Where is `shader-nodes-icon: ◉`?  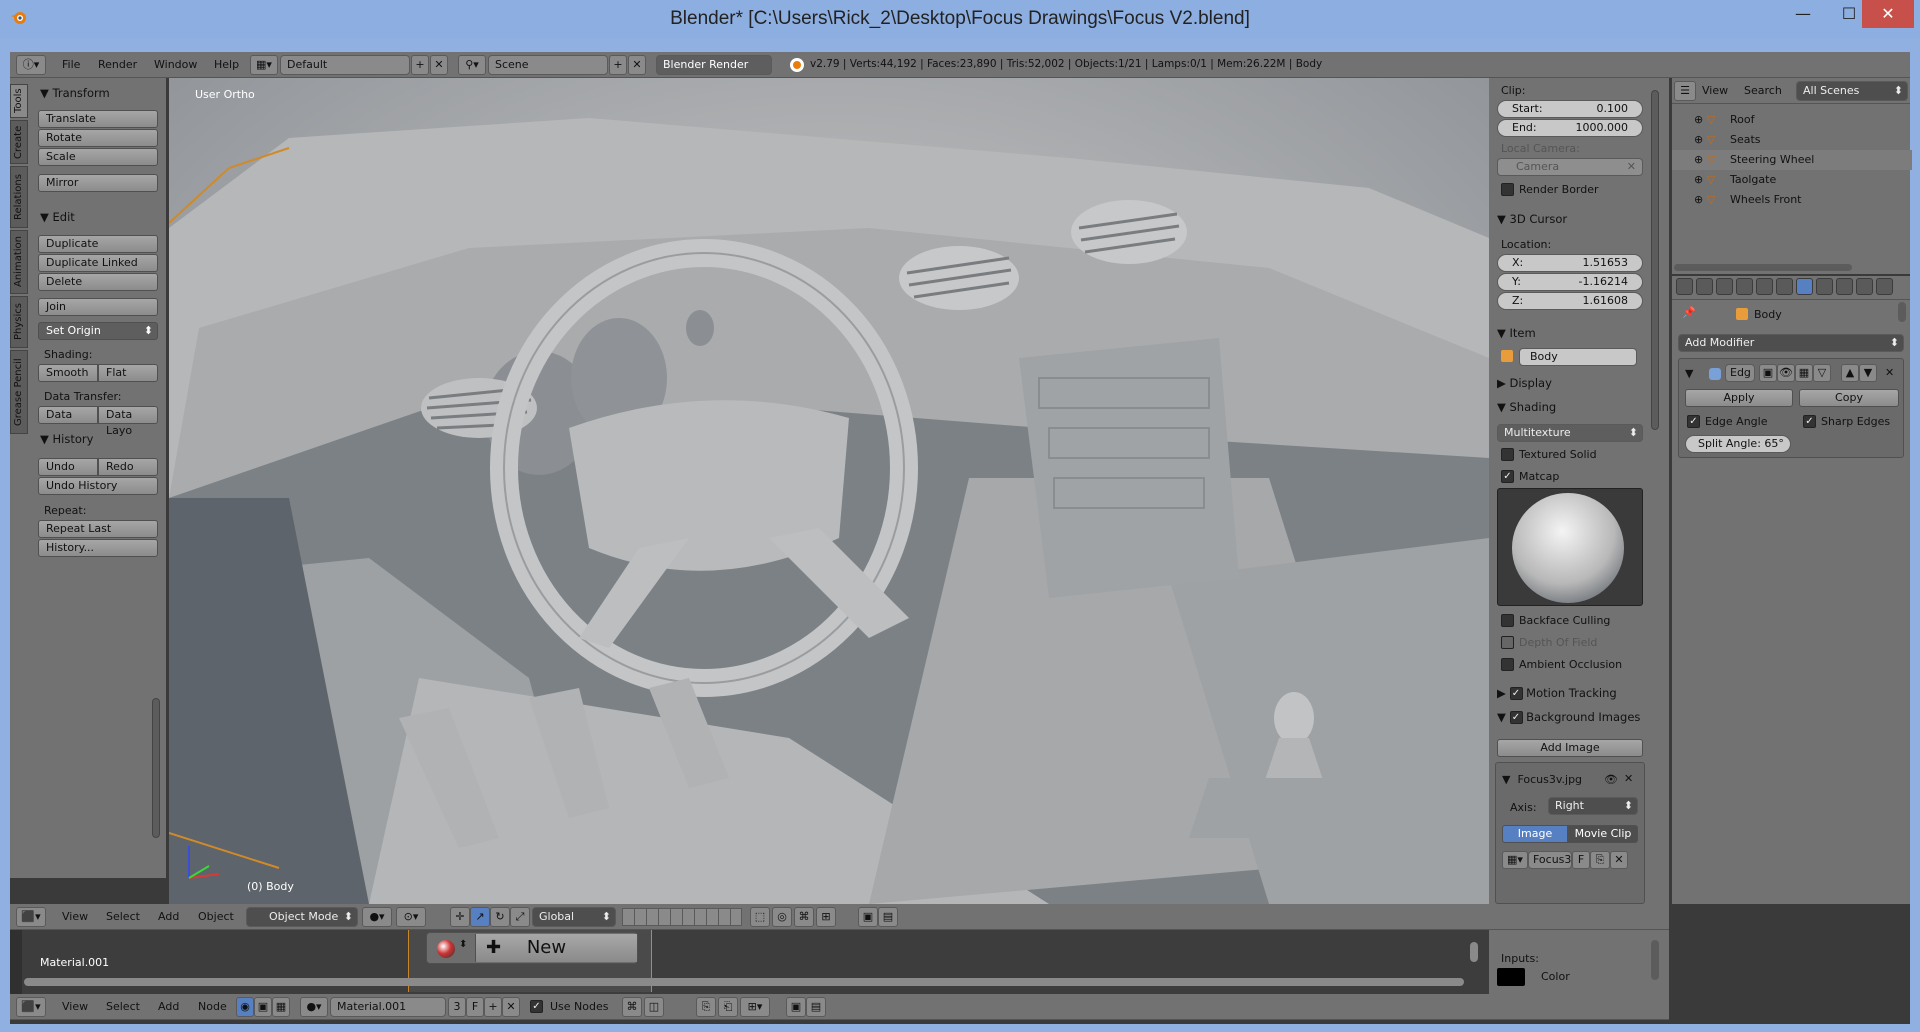
shader-nodes-icon: ◉ is located at coordinates (245, 1007).